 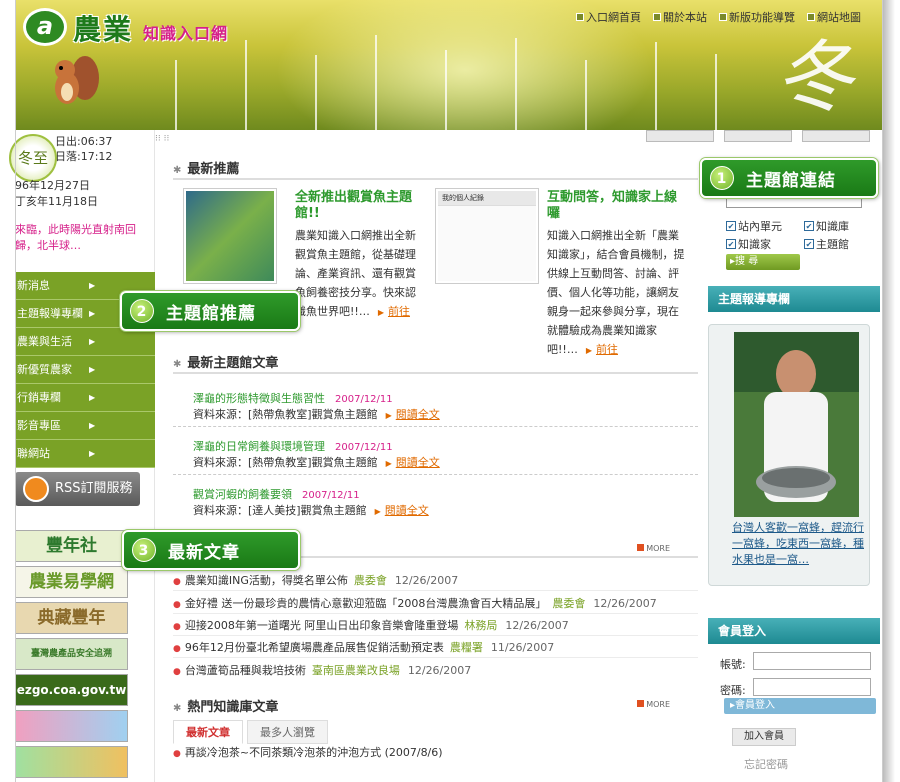 I want to click on squirrel-mascot-icon, so click(x=77, y=80).